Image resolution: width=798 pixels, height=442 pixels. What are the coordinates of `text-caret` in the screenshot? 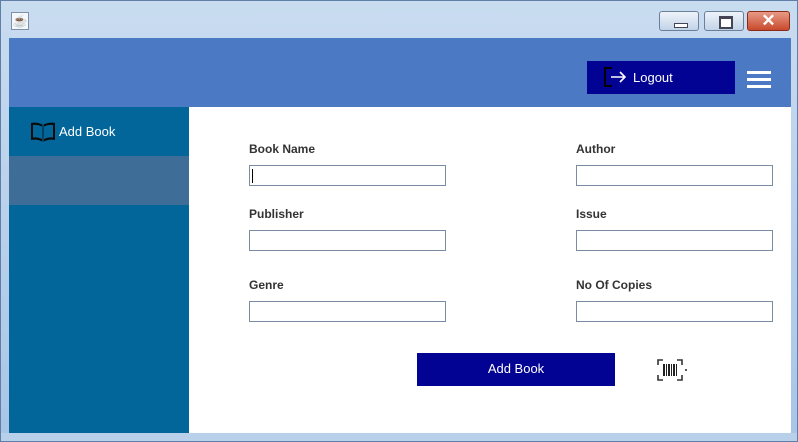 It's located at (252, 176).